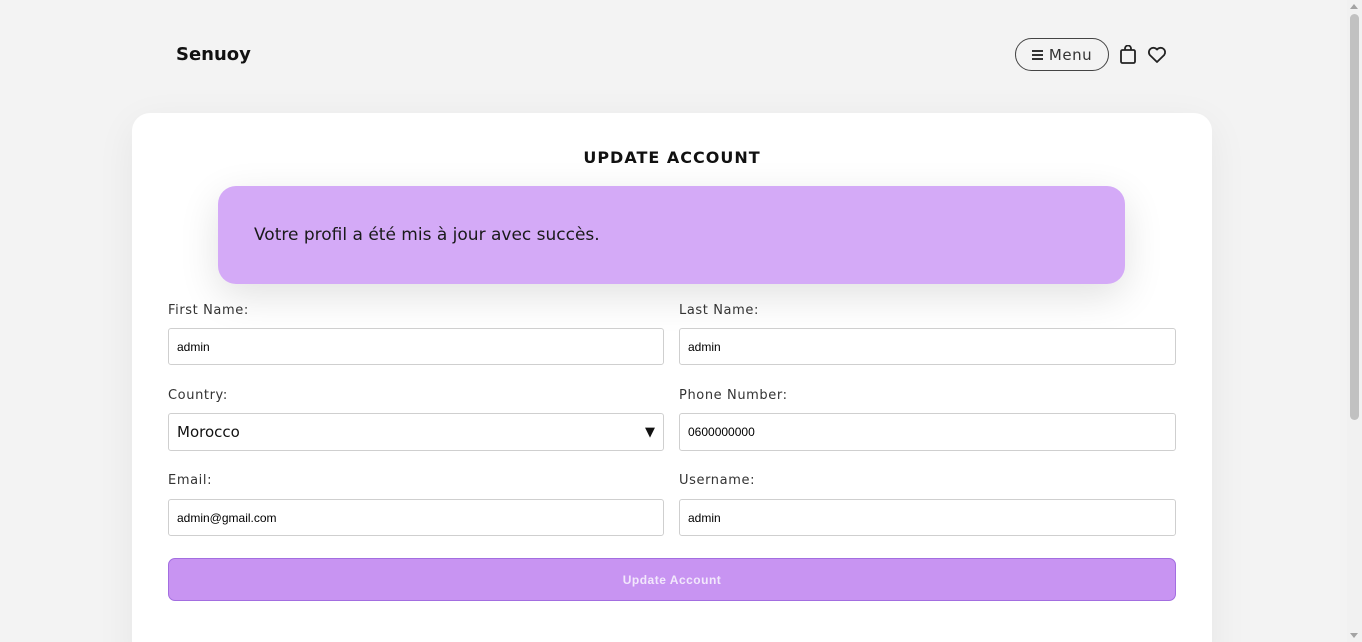 Image resolution: width=1362 pixels, height=642 pixels. Describe the element at coordinates (208, 432) in the screenshot. I see `country-select-value: Morocco` at that location.